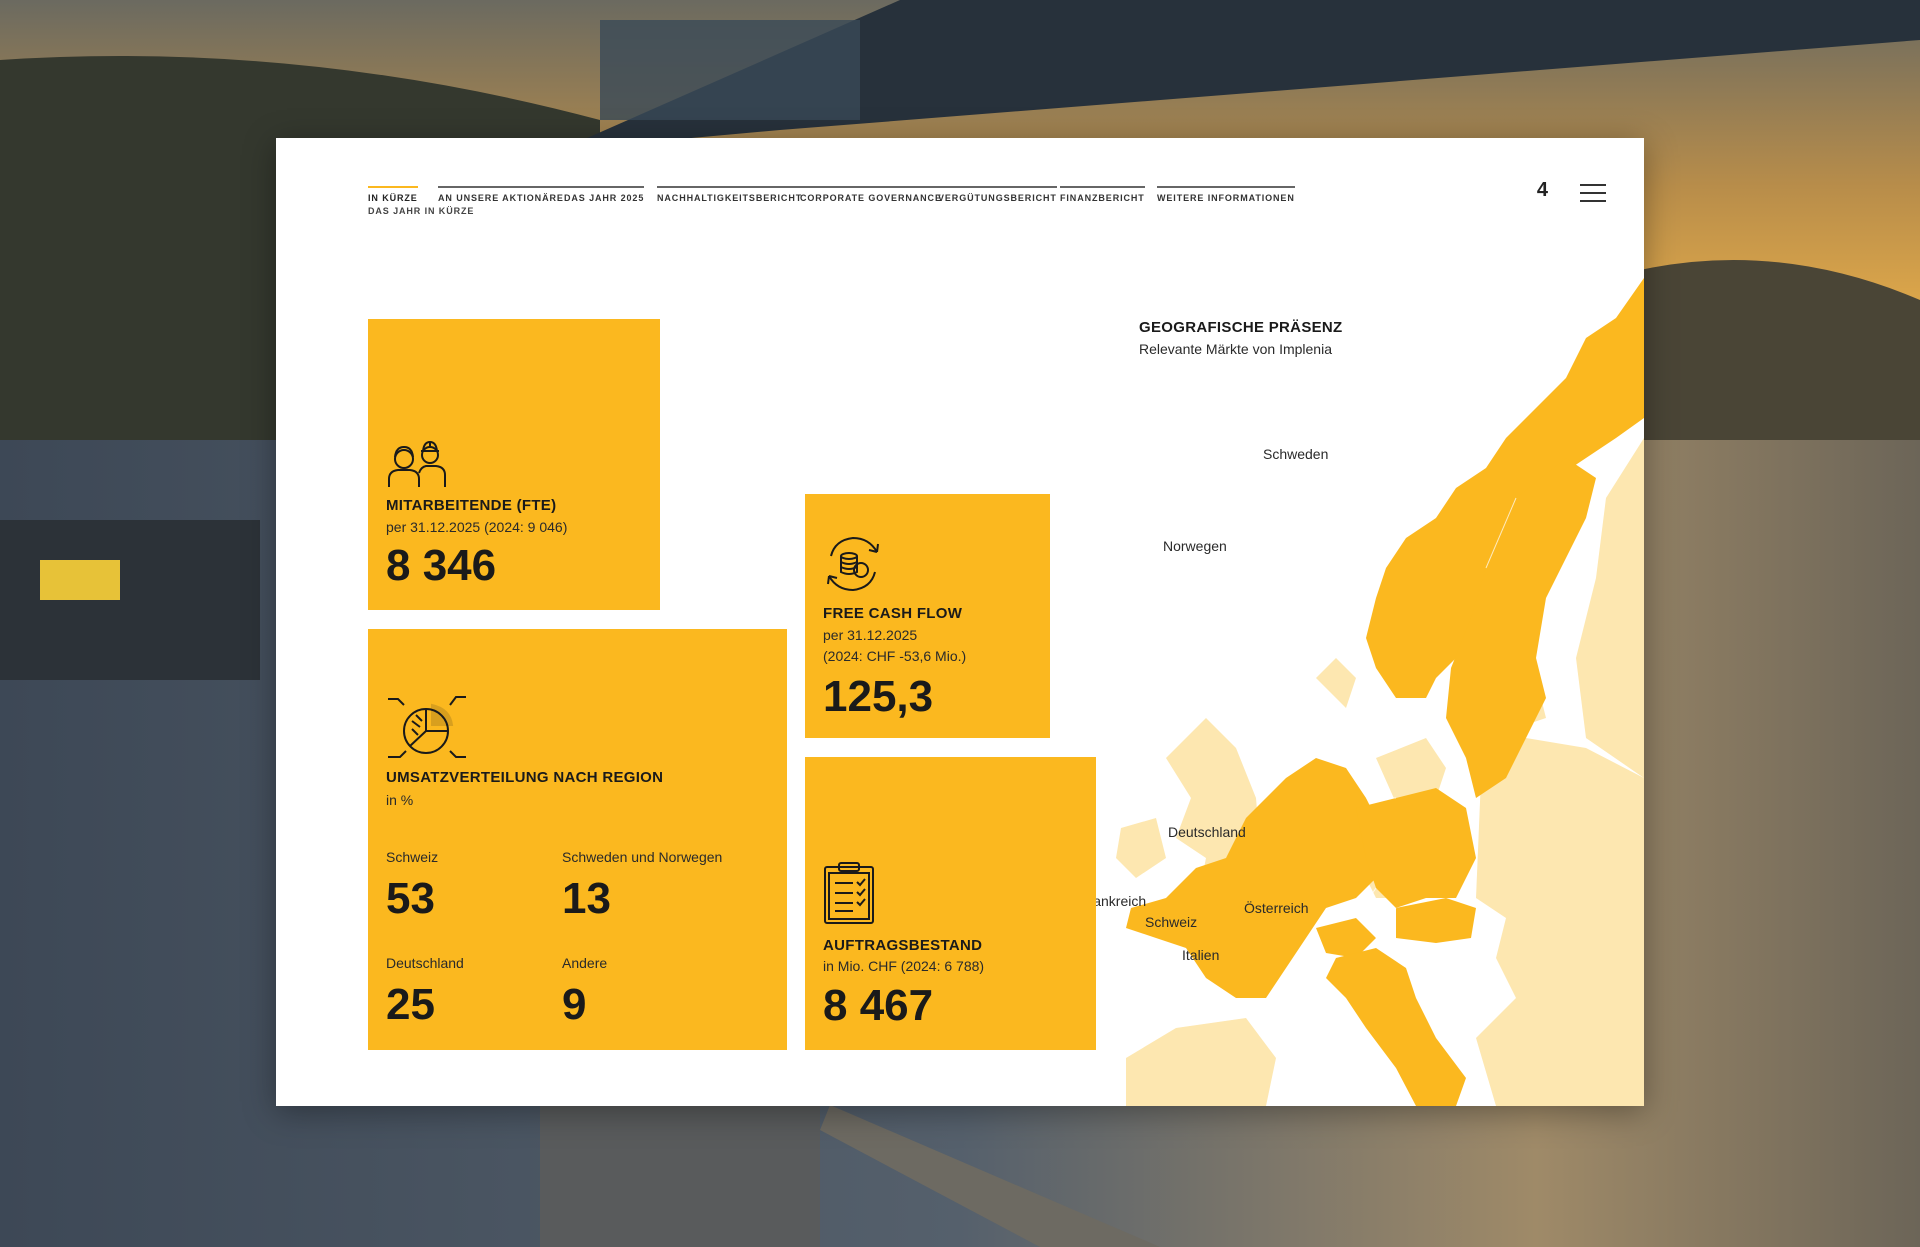  Describe the element at coordinates (525, 777) in the screenshot. I see `revenue-title: Umsatzverteilung nach Region` at that location.